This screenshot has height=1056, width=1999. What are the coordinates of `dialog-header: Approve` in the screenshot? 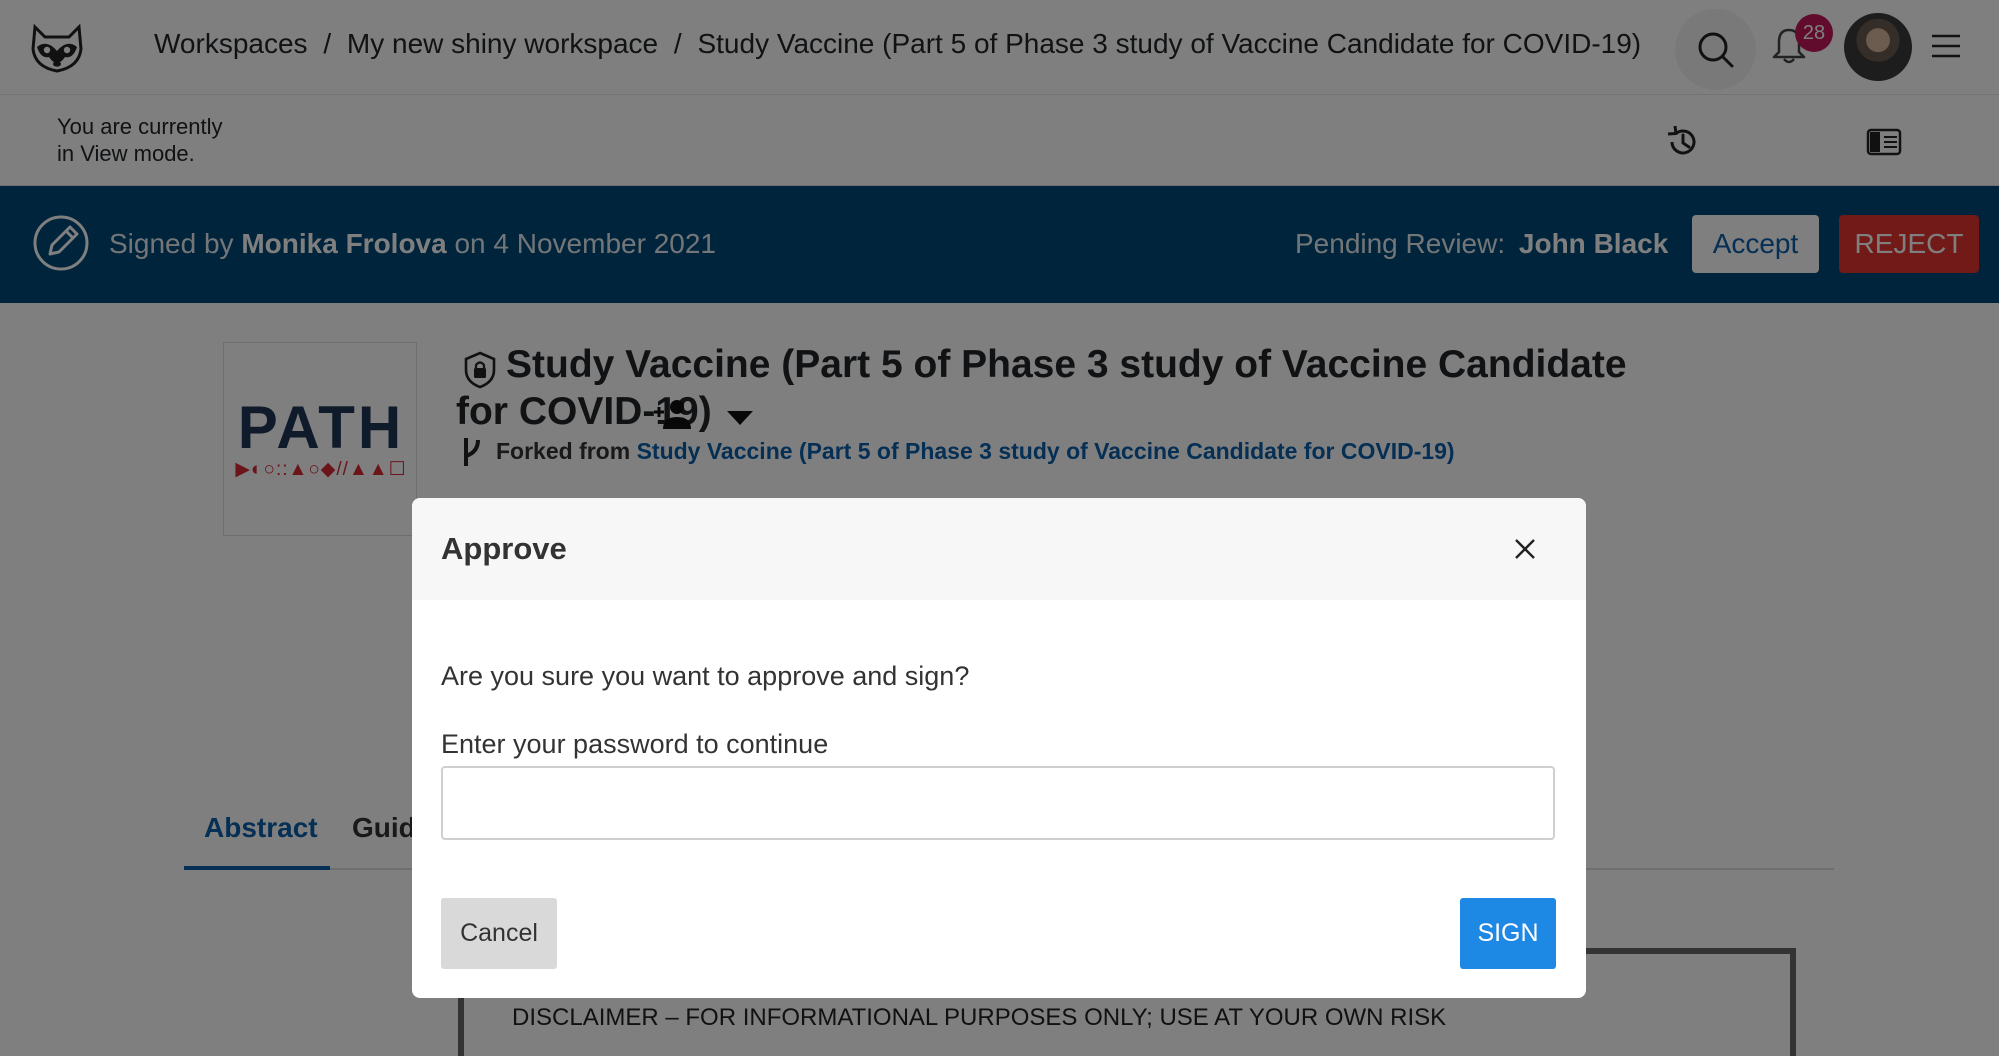 It's located at (999, 549).